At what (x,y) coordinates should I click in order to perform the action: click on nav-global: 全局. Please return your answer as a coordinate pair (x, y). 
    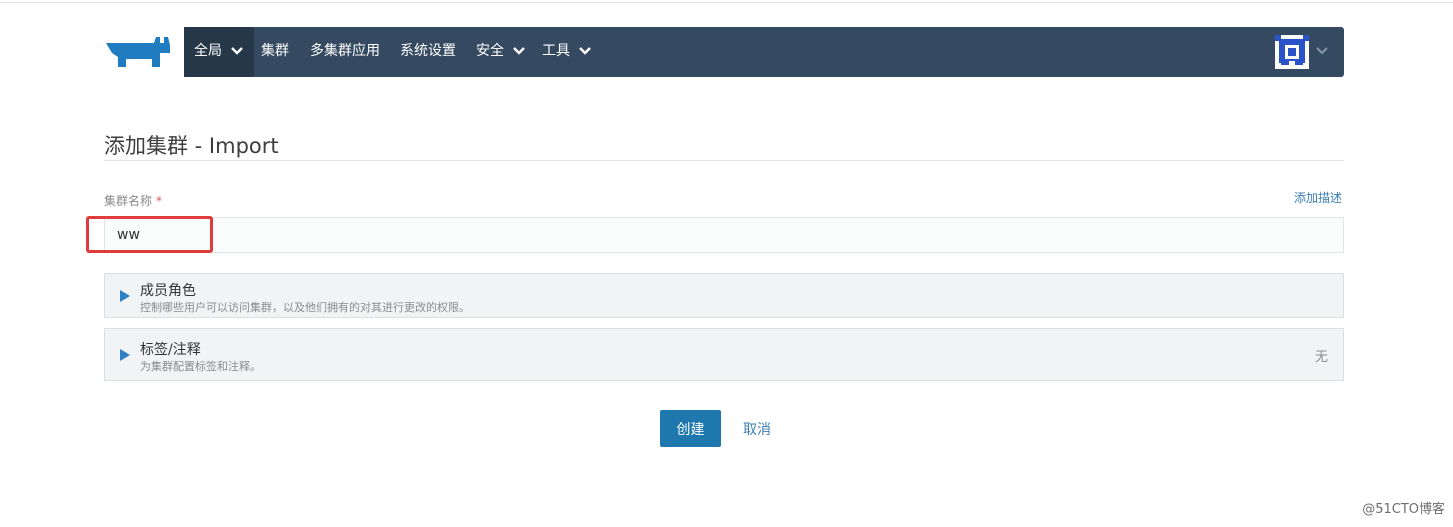
    Looking at the image, I should click on (219, 52).